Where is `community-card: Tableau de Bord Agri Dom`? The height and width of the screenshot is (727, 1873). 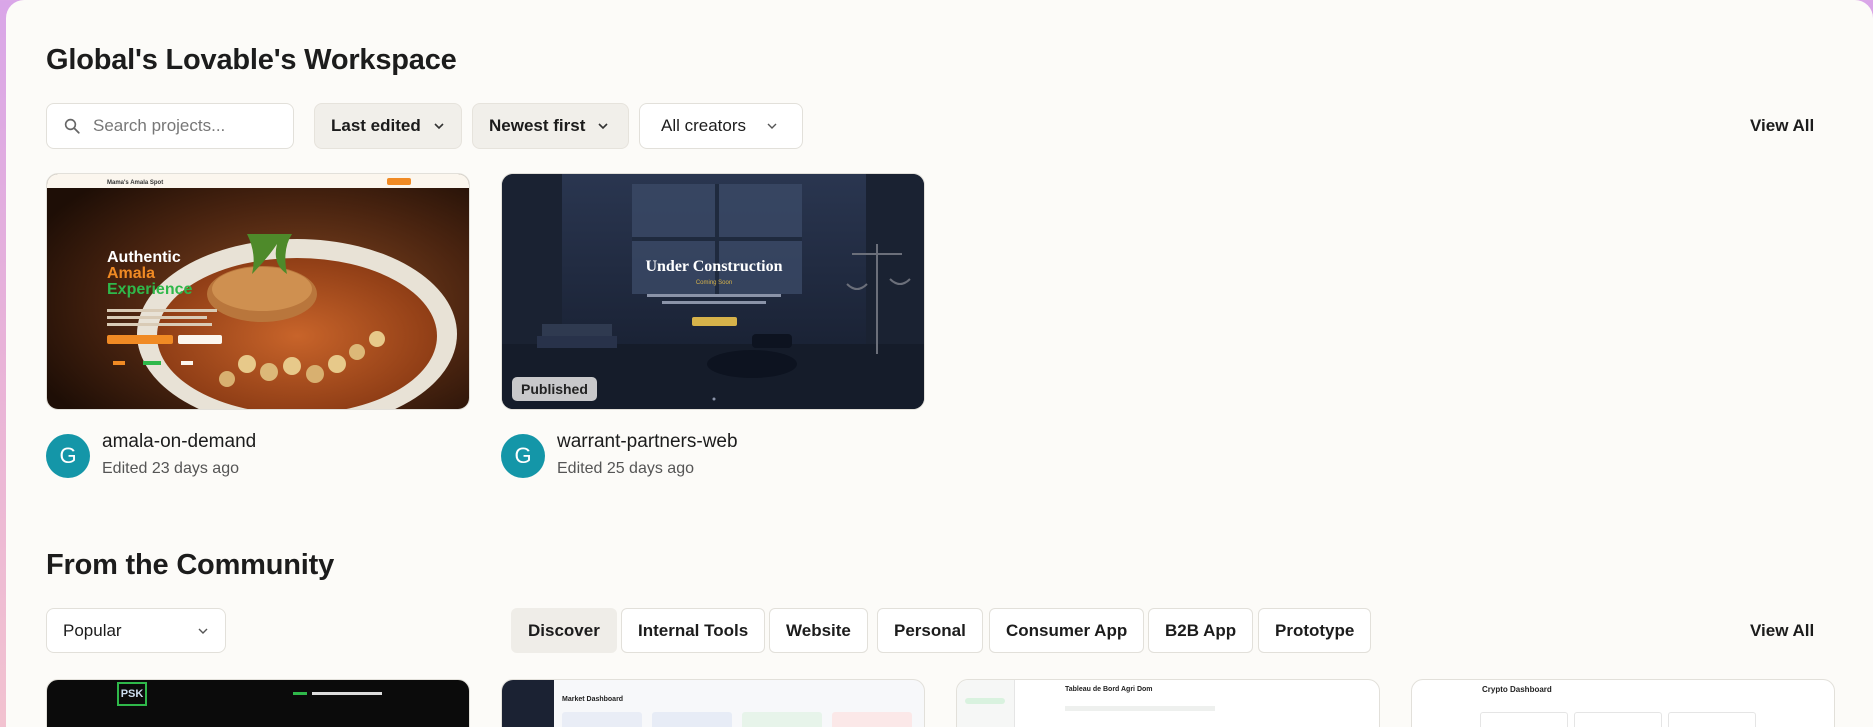 community-card: Tableau de Bord Agri Dom is located at coordinates (1168, 703).